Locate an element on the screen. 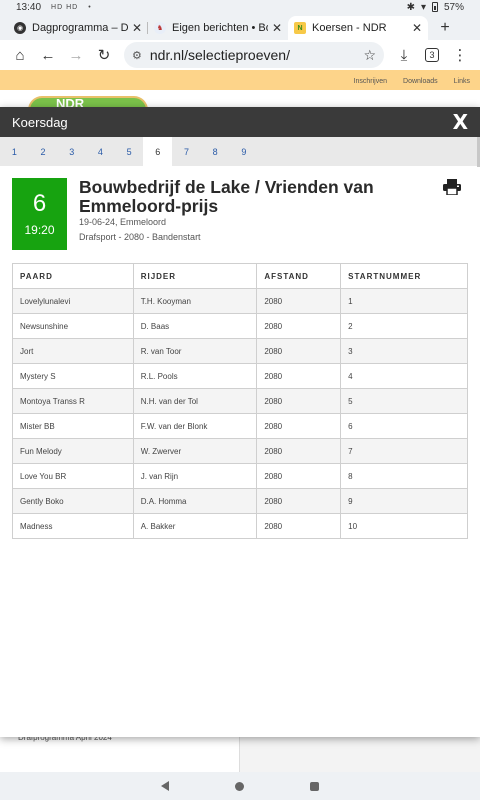 The width and height of the screenshot is (480, 800). race-badge: 6 19:20 is located at coordinates (39, 214).